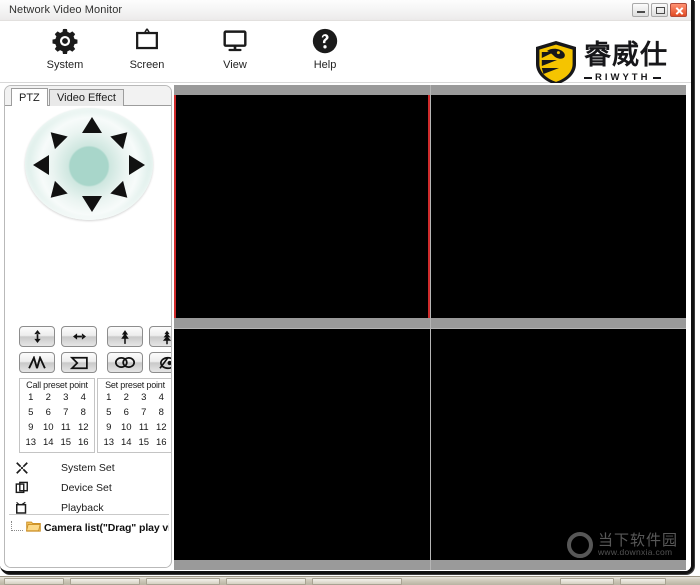 This screenshot has height=585, width=700. Describe the element at coordinates (127, 427) in the screenshot. I see `set-preset-10: 10` at that location.